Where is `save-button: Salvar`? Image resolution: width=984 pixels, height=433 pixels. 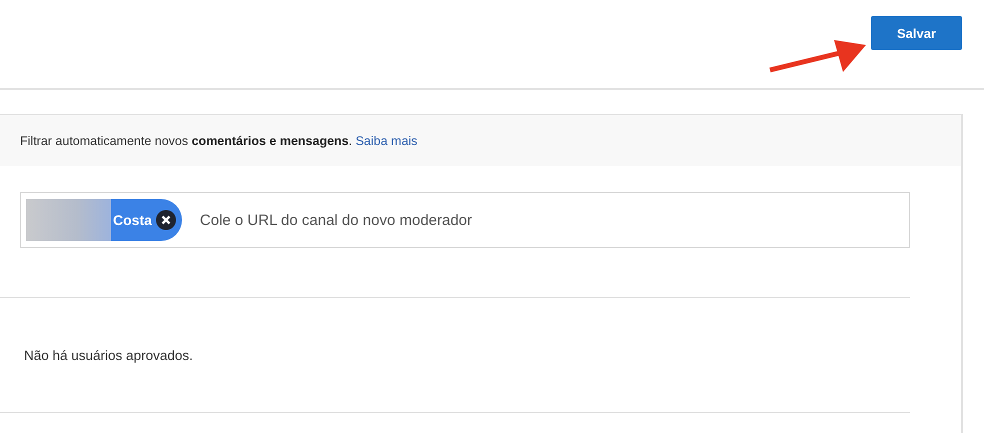
save-button: Salvar is located at coordinates (916, 33).